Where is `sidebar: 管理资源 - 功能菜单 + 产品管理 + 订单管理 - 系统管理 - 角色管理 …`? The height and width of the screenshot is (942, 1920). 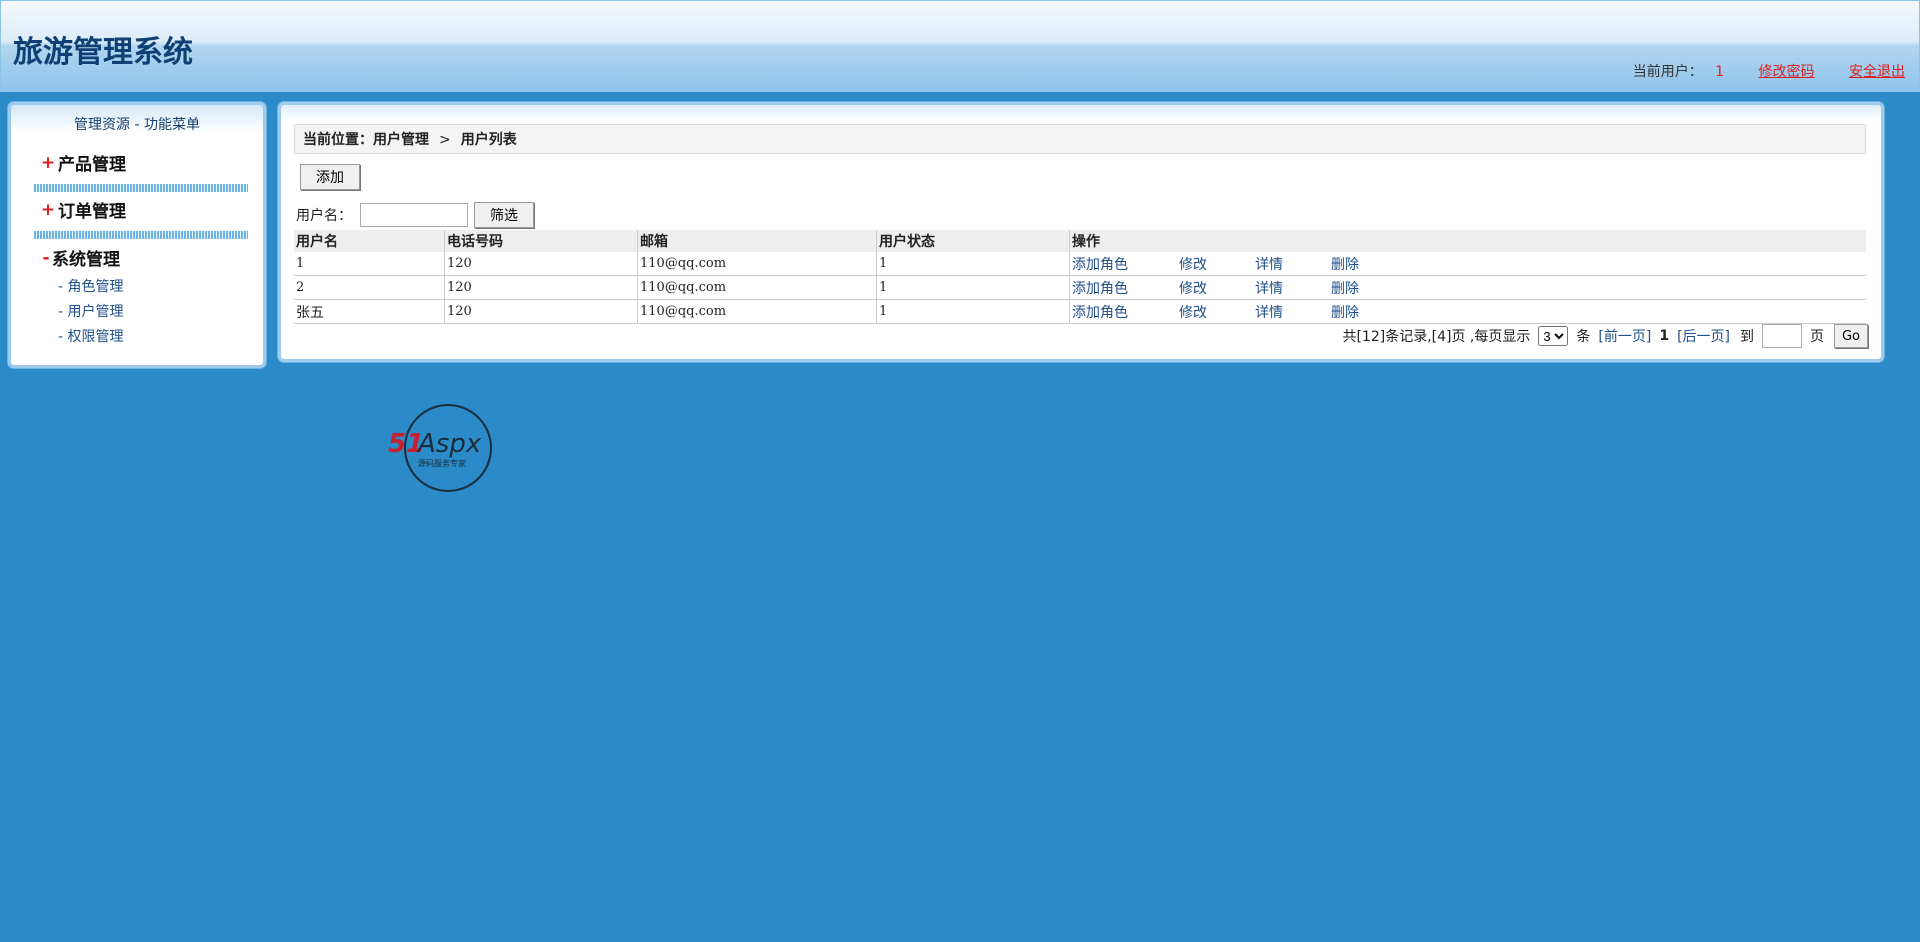 sidebar: 管理资源 - 功能菜单 + 产品管理 + 订单管理 - 系统管理 - 角色管理 … is located at coordinates (137, 235).